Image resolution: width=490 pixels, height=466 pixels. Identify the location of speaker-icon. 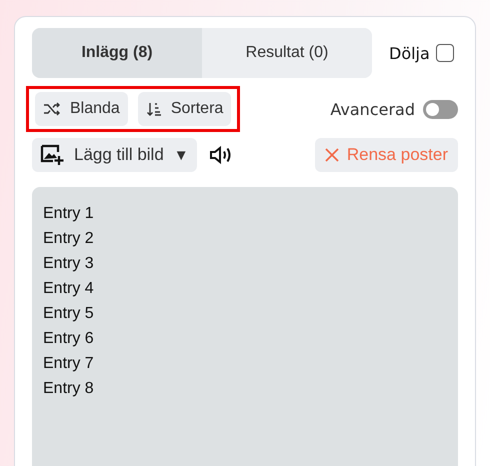
(220, 155).